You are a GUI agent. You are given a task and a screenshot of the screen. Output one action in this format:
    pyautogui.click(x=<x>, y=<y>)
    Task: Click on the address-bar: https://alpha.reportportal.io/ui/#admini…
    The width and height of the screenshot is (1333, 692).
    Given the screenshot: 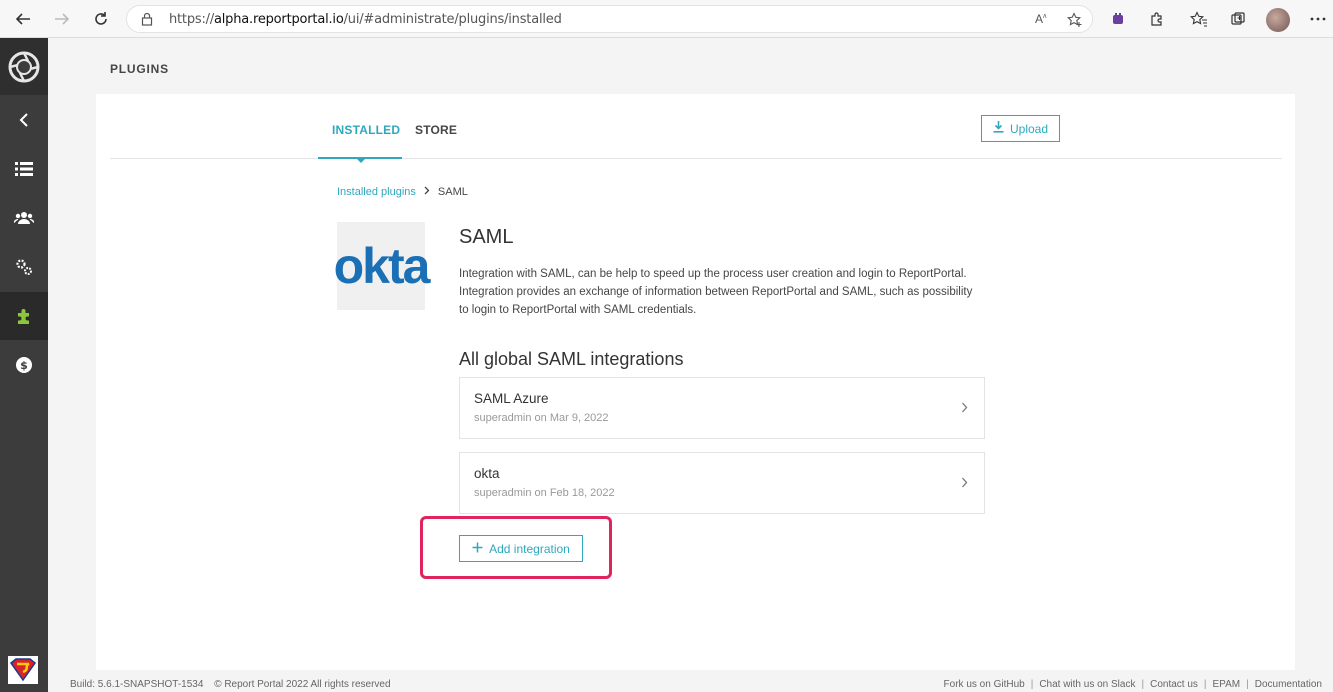 What is the action you would take?
    pyautogui.click(x=609, y=19)
    